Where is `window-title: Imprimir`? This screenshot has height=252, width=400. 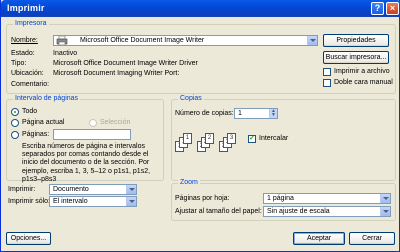 window-title: Imprimir is located at coordinates (26, 8).